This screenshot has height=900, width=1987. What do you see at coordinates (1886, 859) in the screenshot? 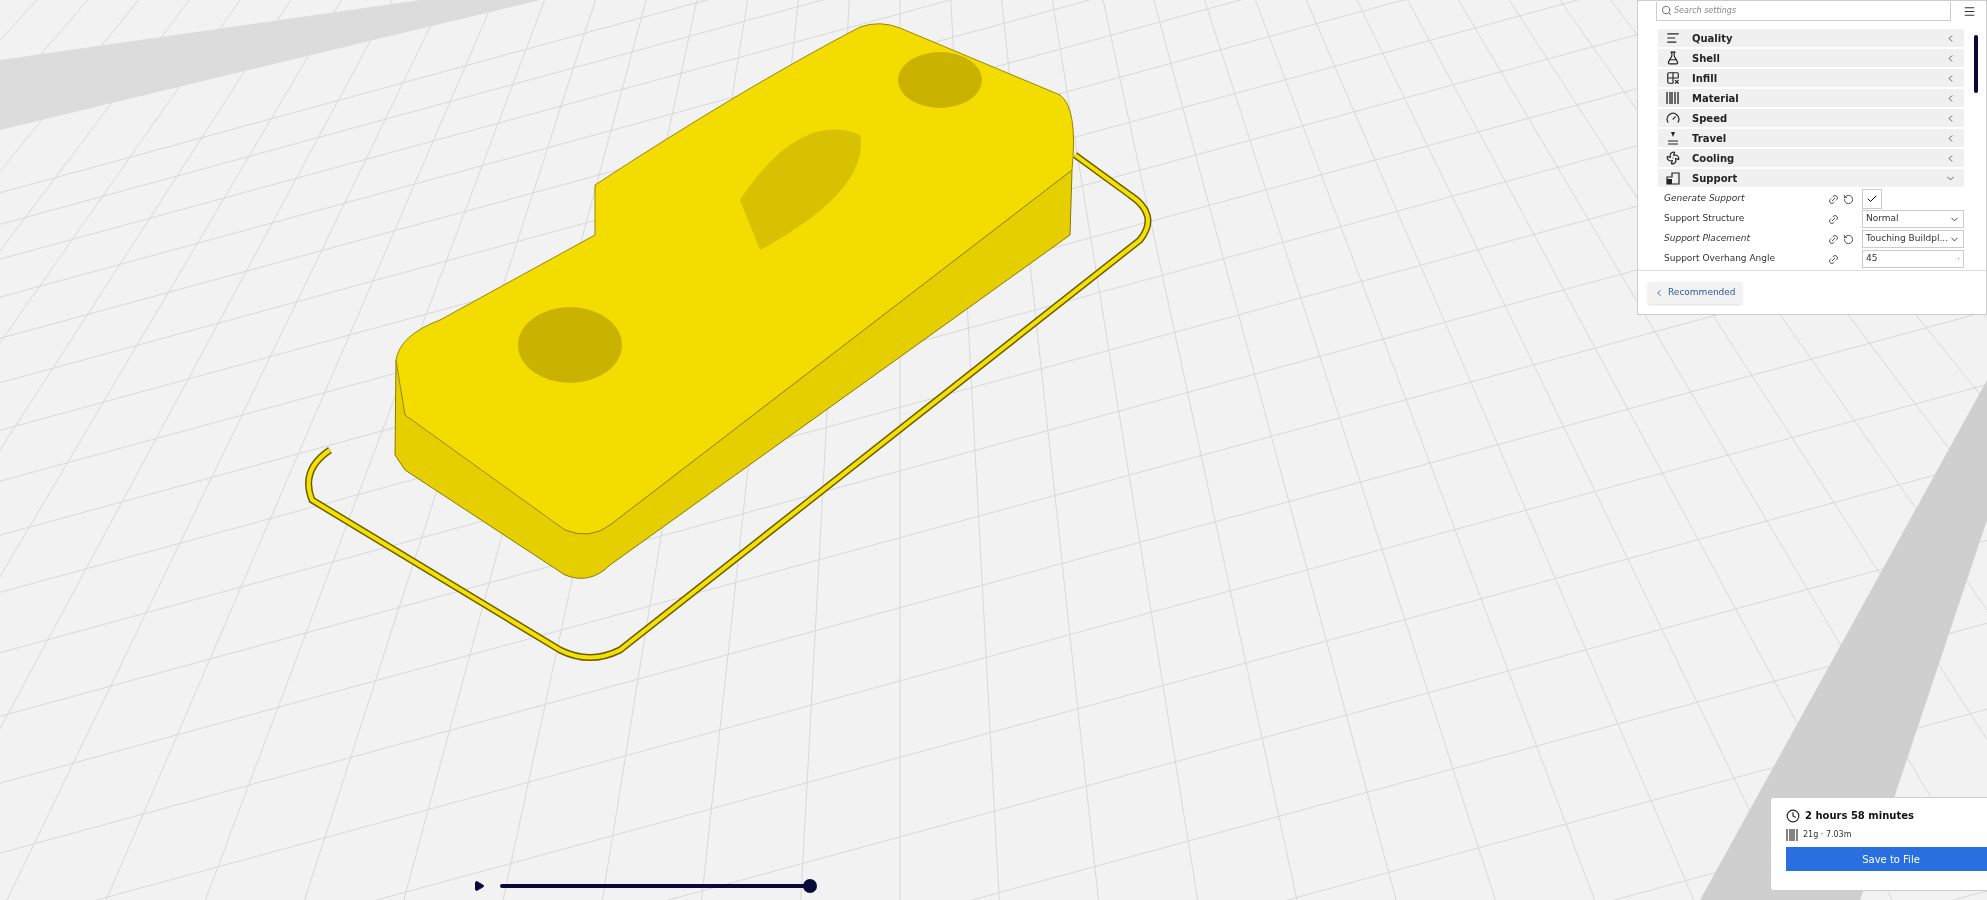
I see `save-to-file-button: Save to File` at bounding box center [1886, 859].